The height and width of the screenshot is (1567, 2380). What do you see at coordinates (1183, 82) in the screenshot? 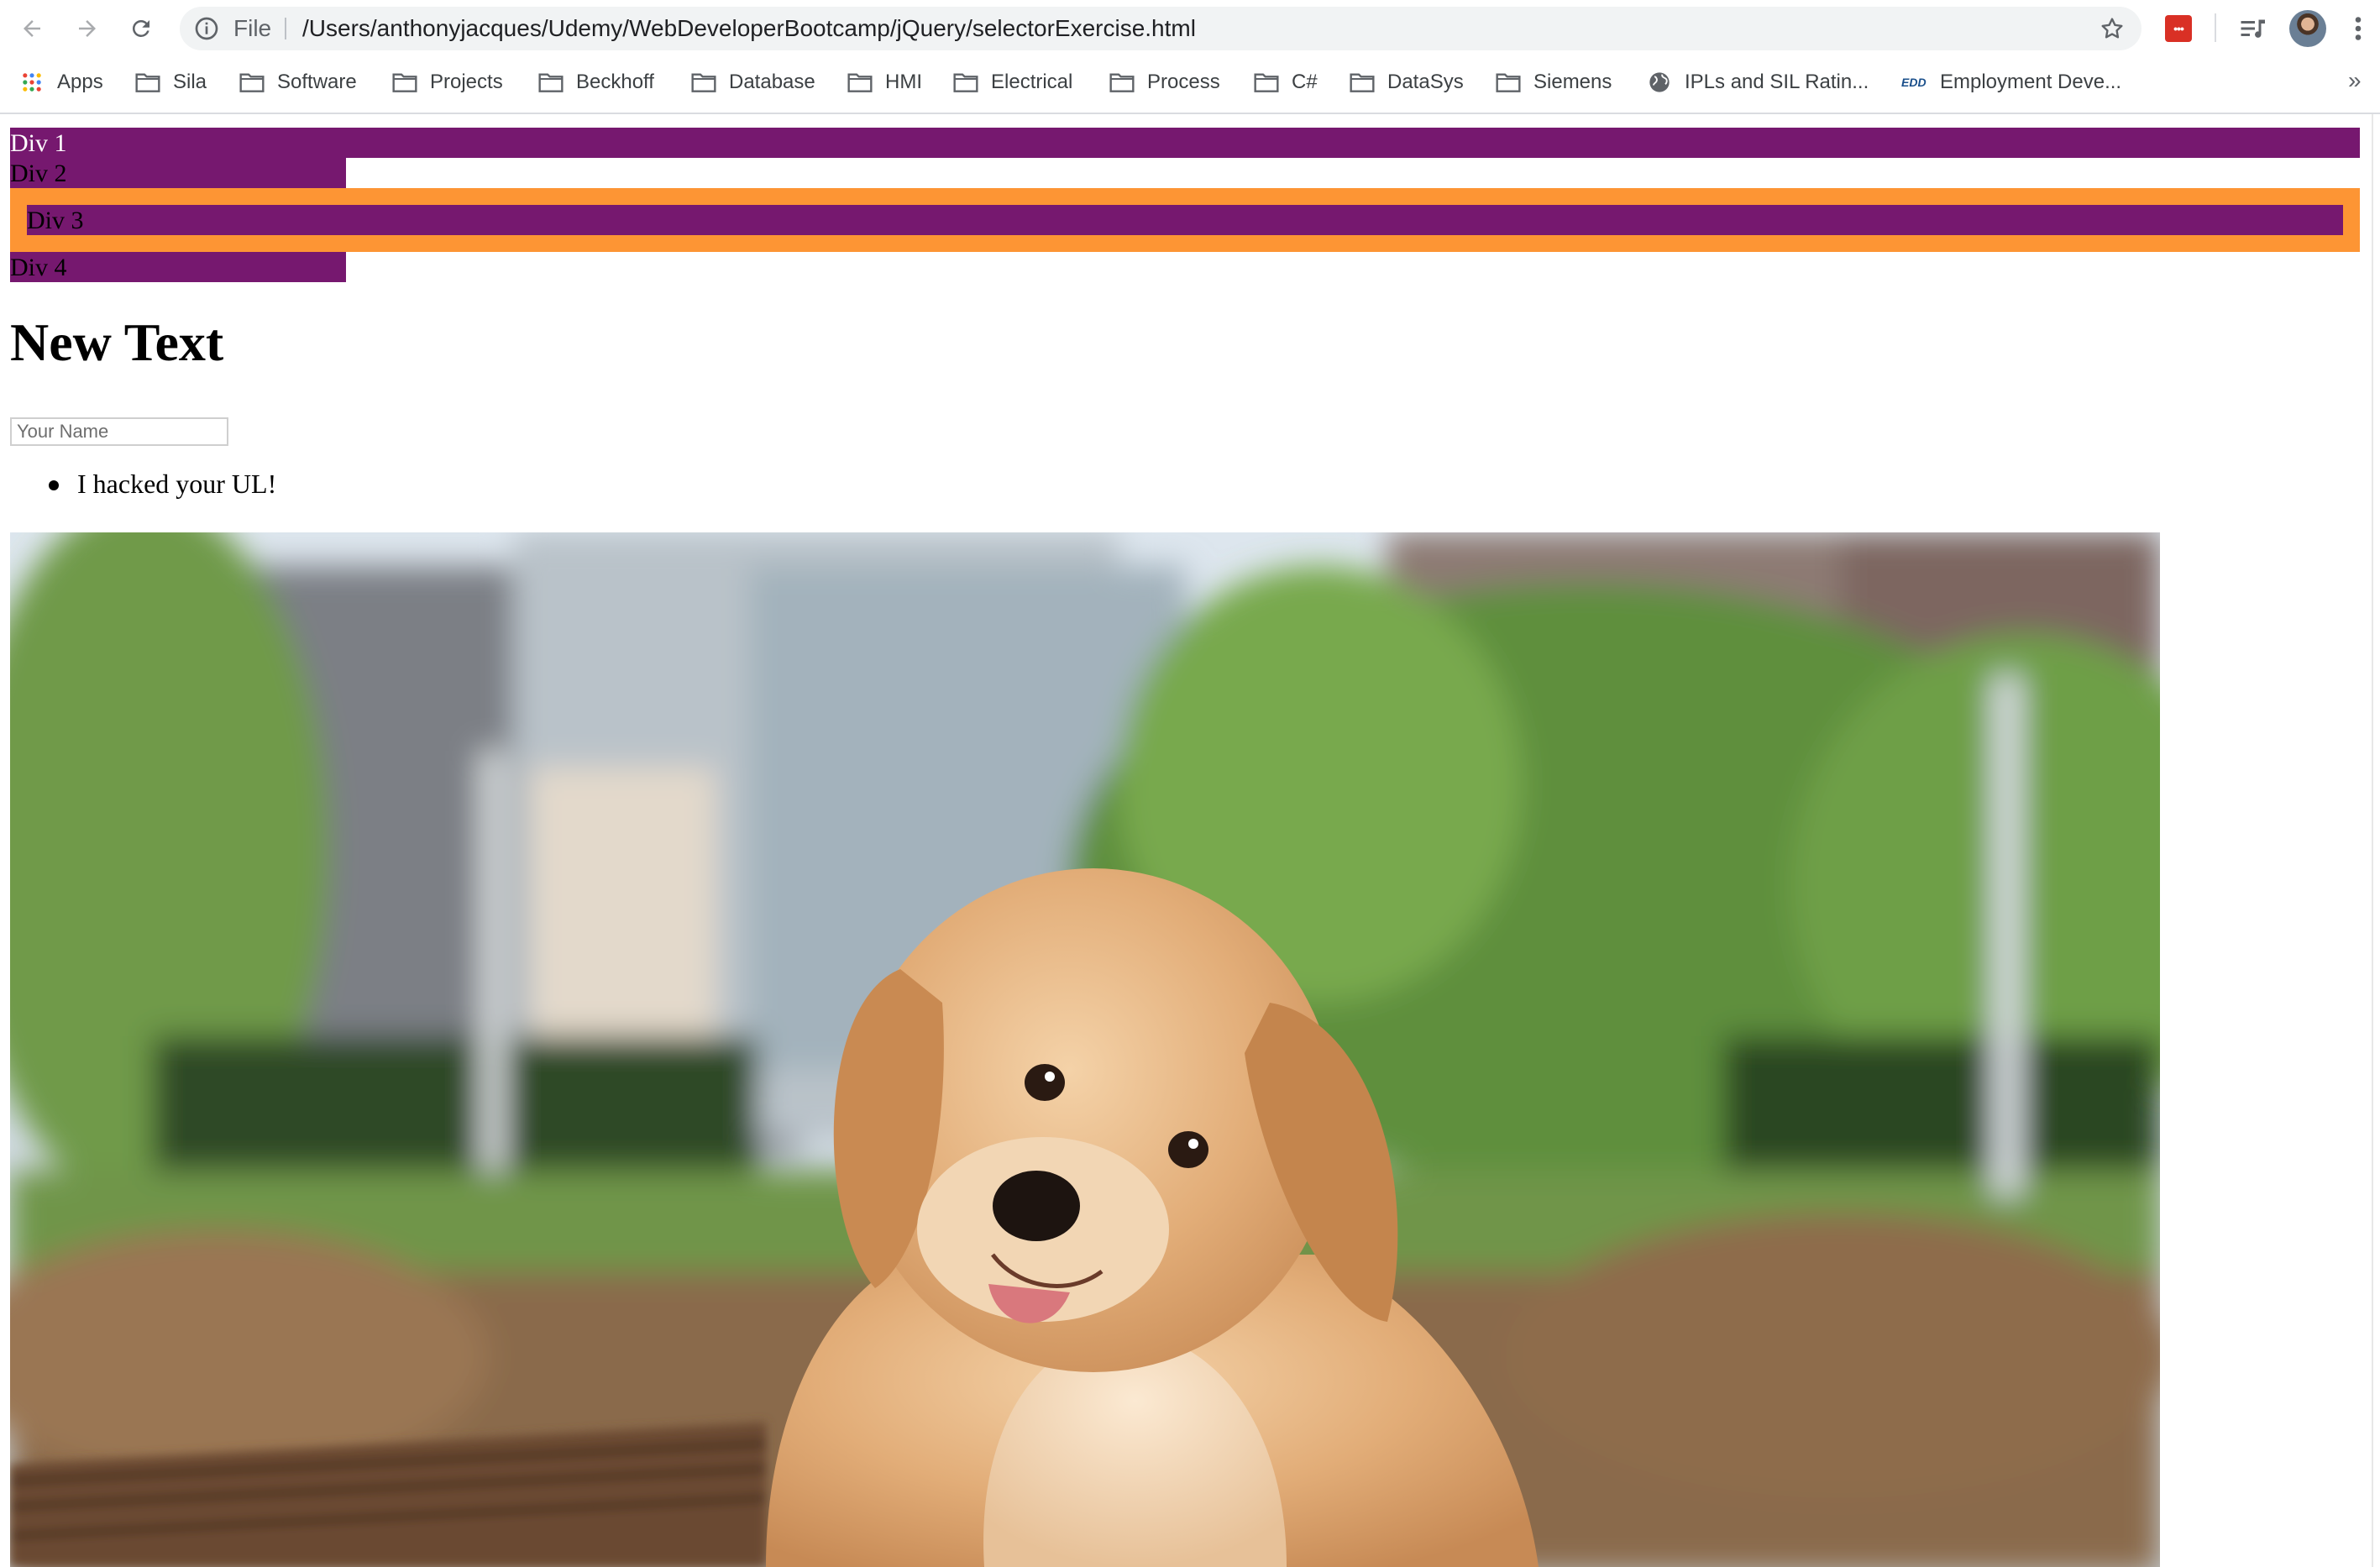
I see `bookmark-label: Process` at bounding box center [1183, 82].